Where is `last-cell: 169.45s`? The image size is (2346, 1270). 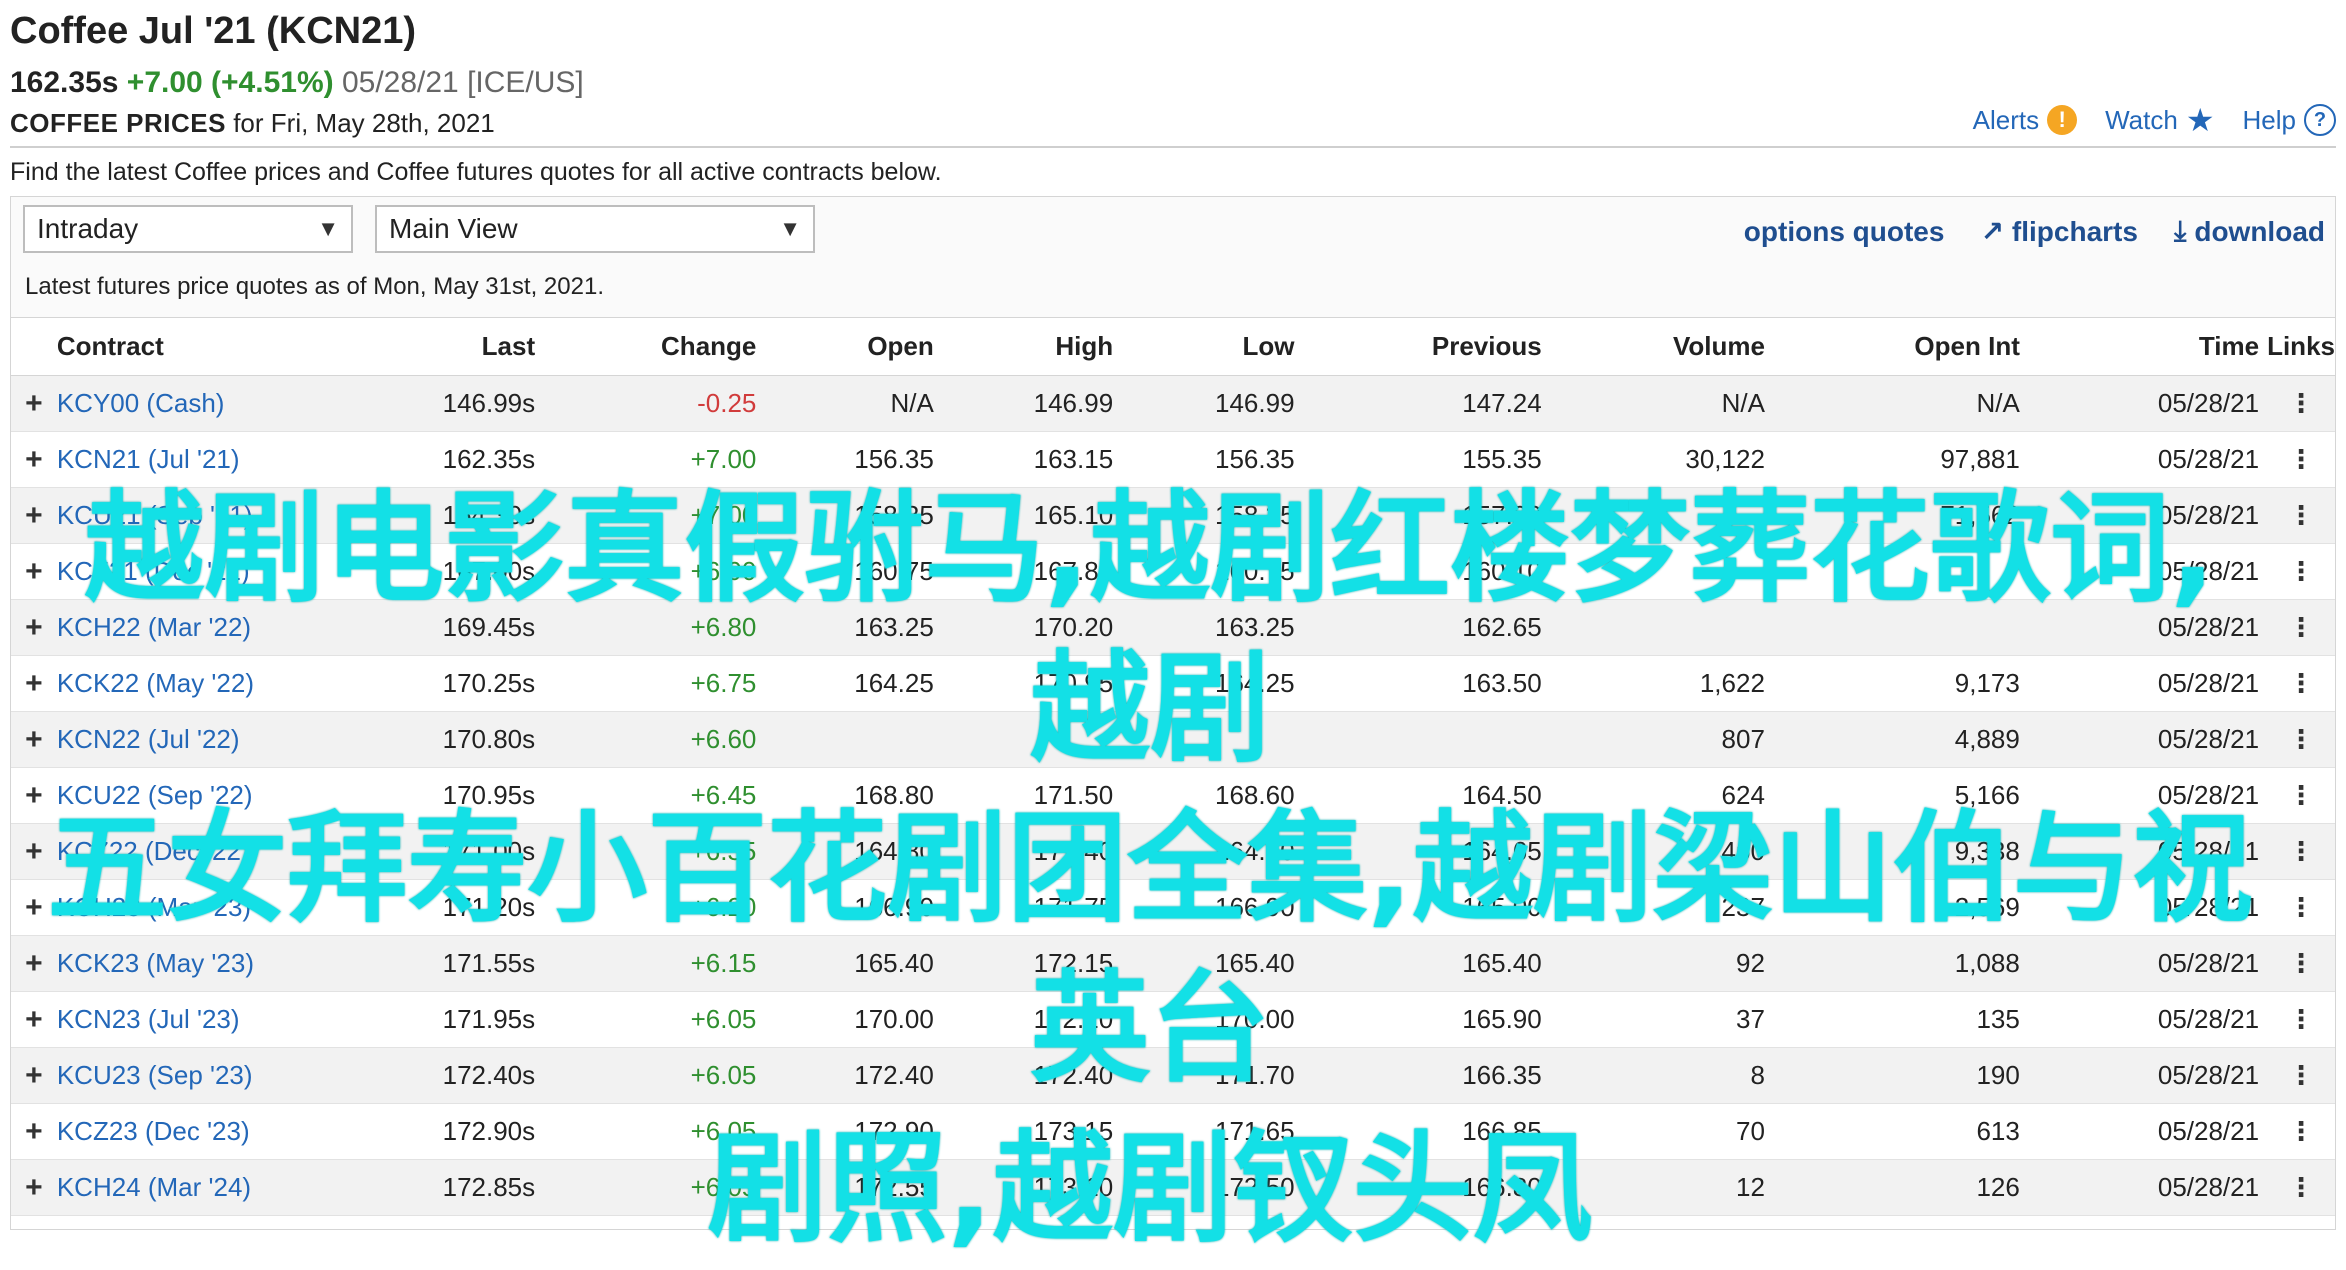 last-cell: 169.45s is located at coordinates (420, 627).